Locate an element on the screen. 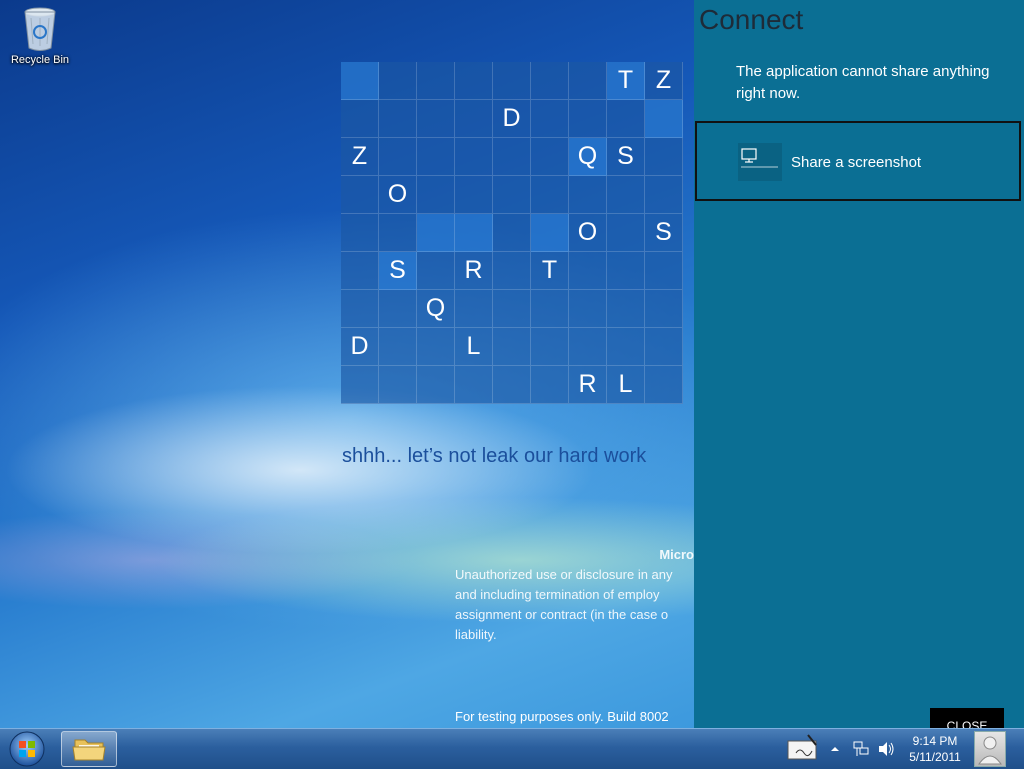 The height and width of the screenshot is (773, 1024). taskbar-explorer-button is located at coordinates (89, 749).